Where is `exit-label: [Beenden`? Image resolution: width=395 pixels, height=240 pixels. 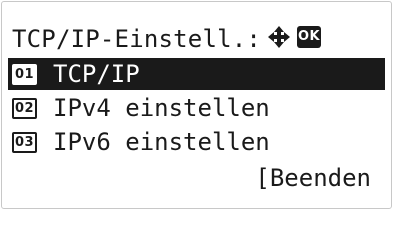 exit-label: [Beenden is located at coordinates (313, 178).